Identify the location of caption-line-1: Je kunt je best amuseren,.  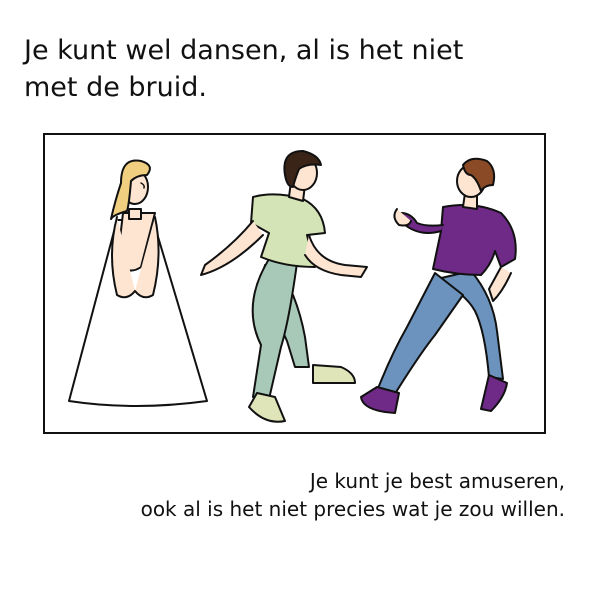
(437, 481).